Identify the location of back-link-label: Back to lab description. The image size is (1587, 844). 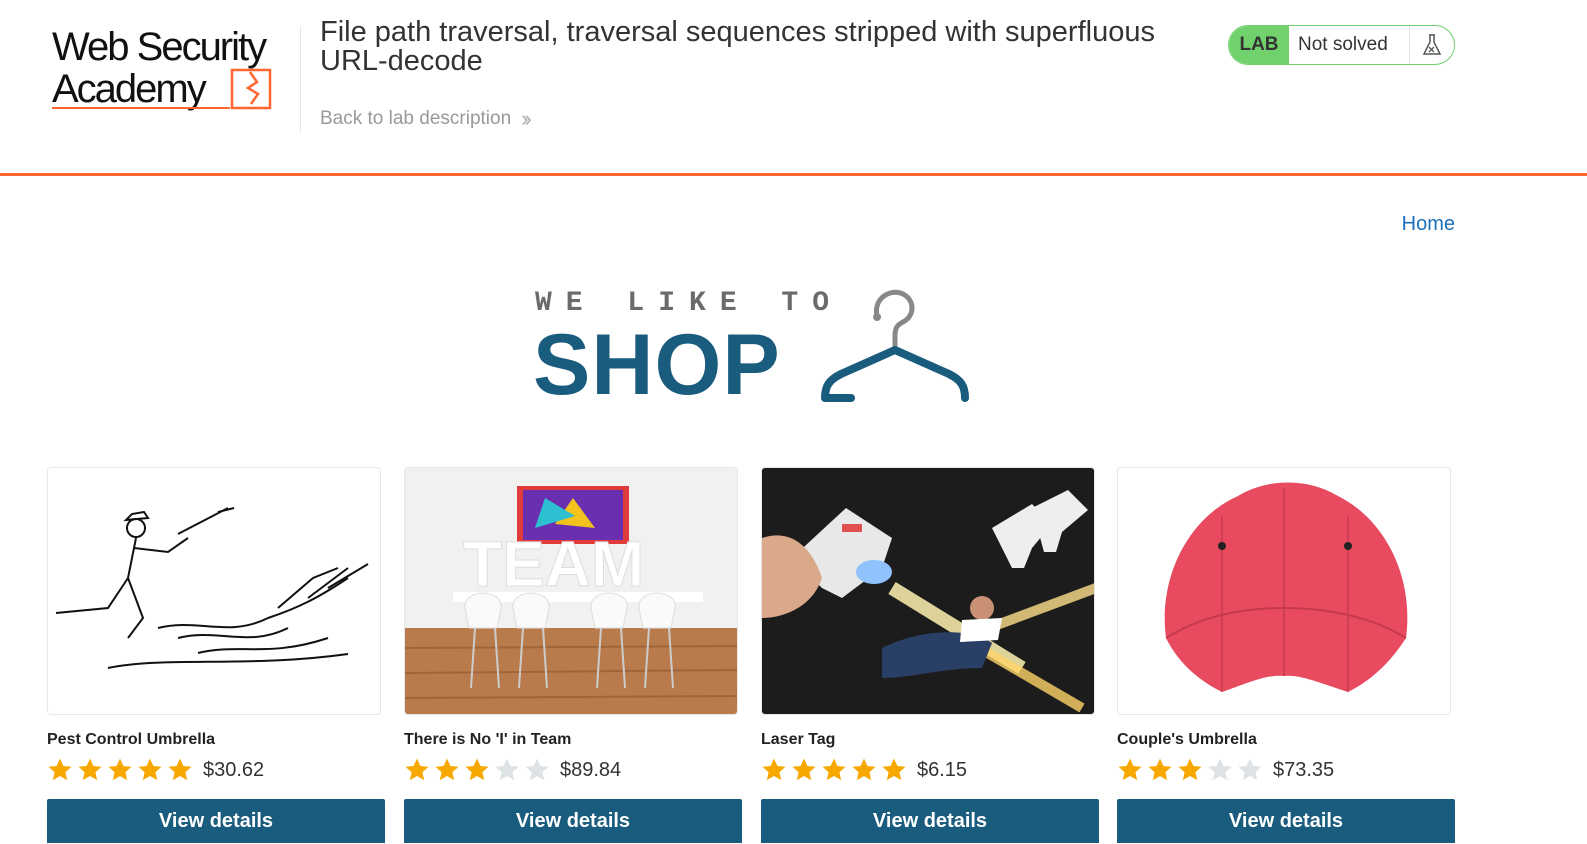
(416, 118).